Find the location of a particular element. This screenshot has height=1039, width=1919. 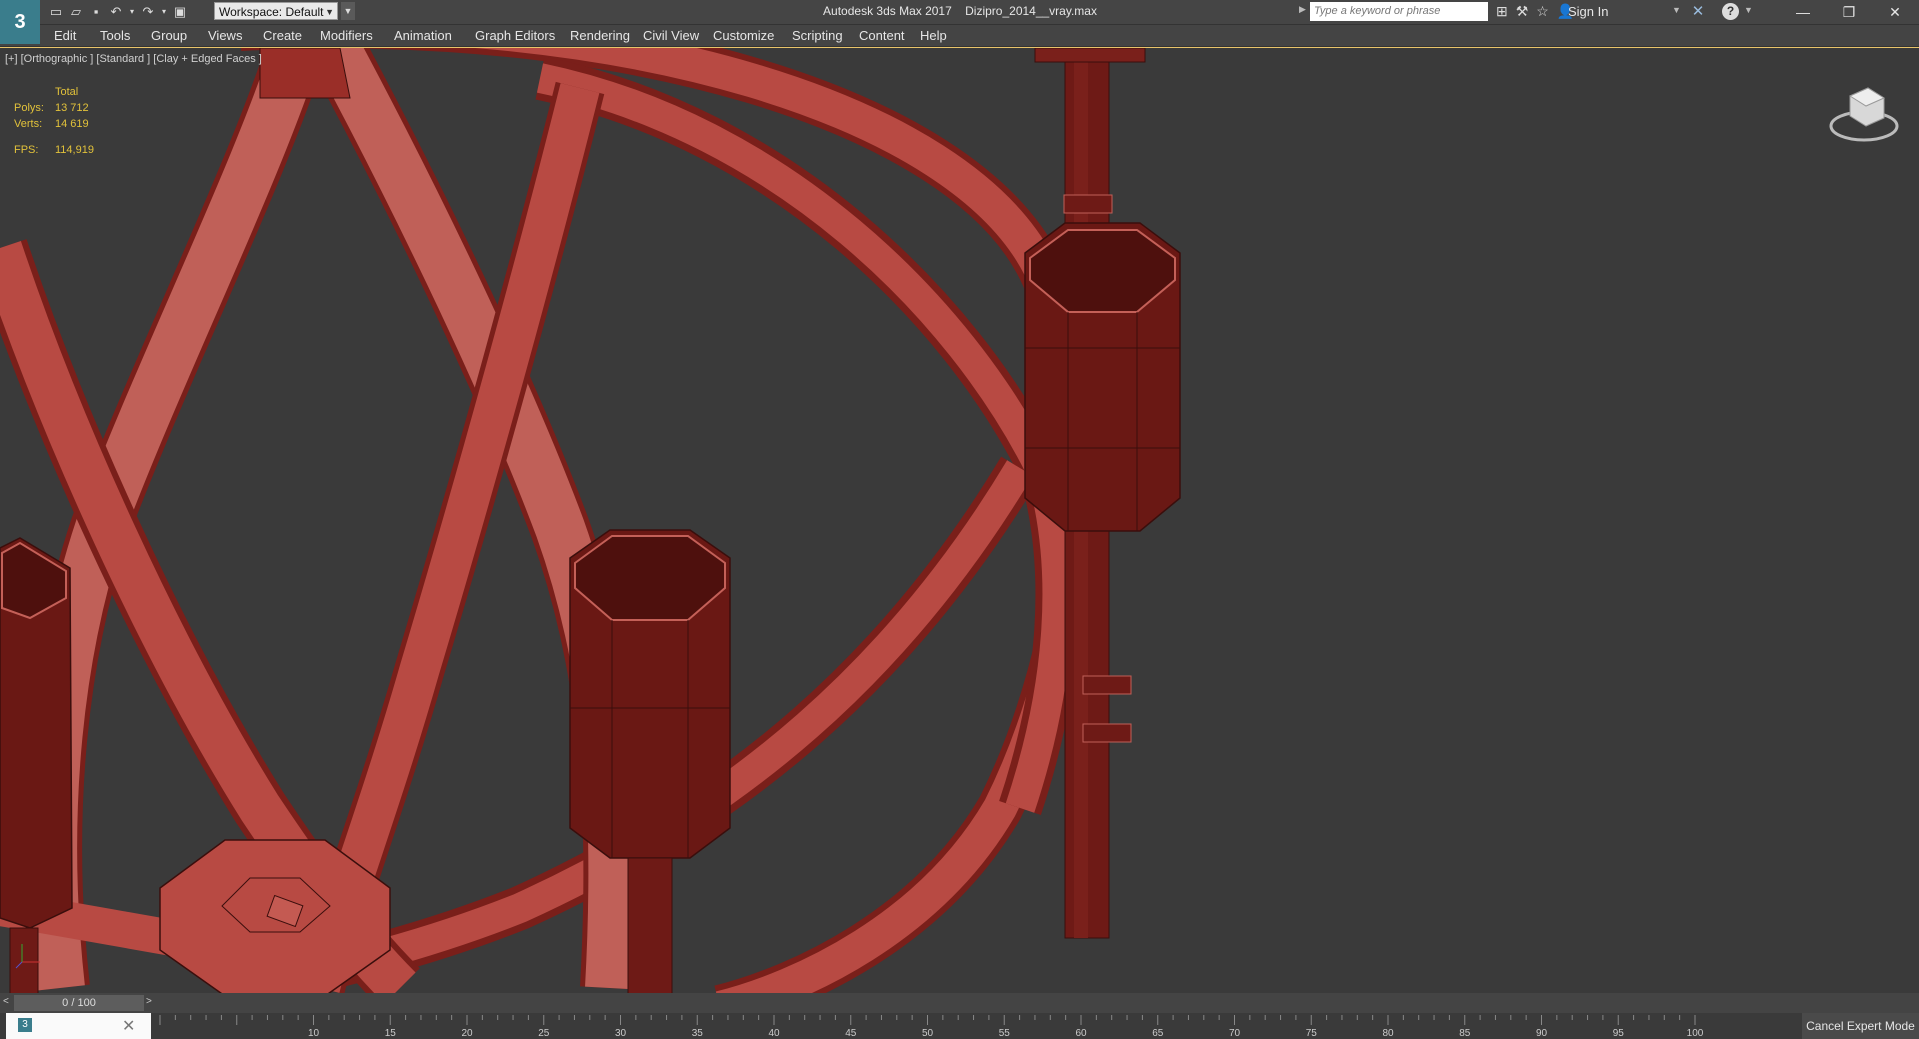

time-slider: 0 / 100 is located at coordinates (79, 1003).